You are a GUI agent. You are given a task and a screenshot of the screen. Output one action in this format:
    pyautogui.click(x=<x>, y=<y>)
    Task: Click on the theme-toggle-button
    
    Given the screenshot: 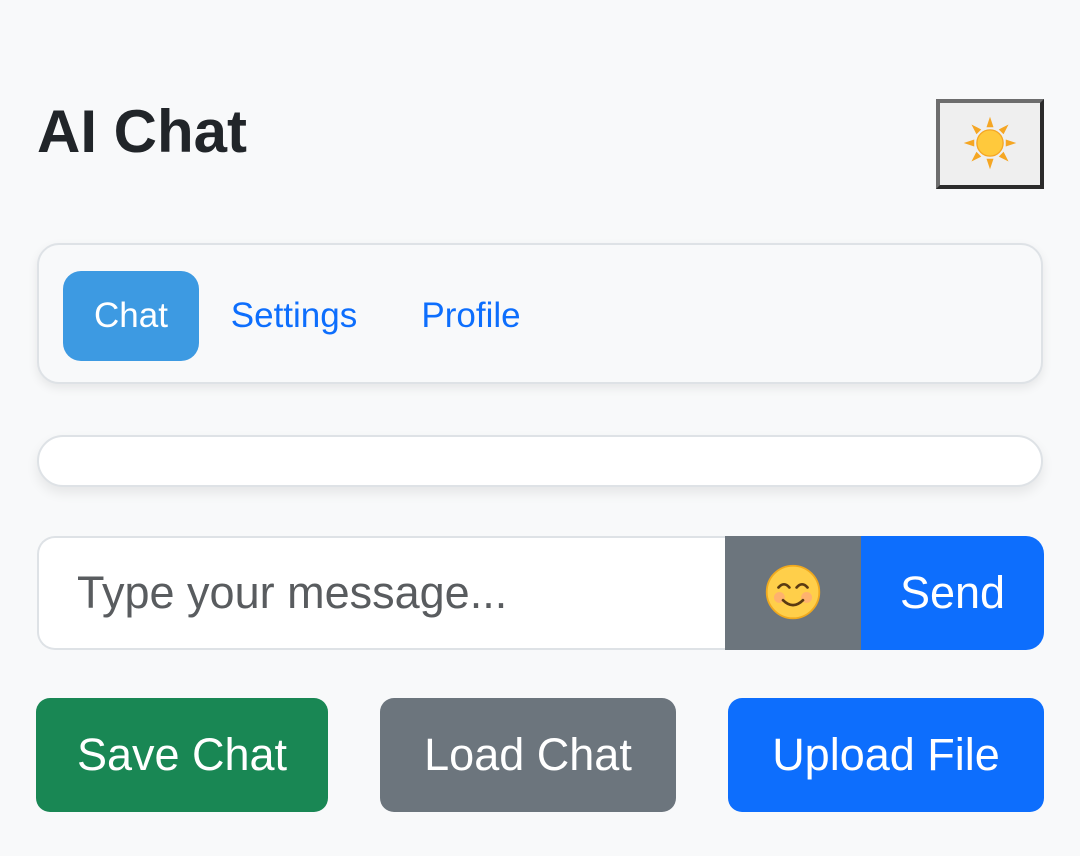 What is the action you would take?
    pyautogui.click(x=990, y=144)
    